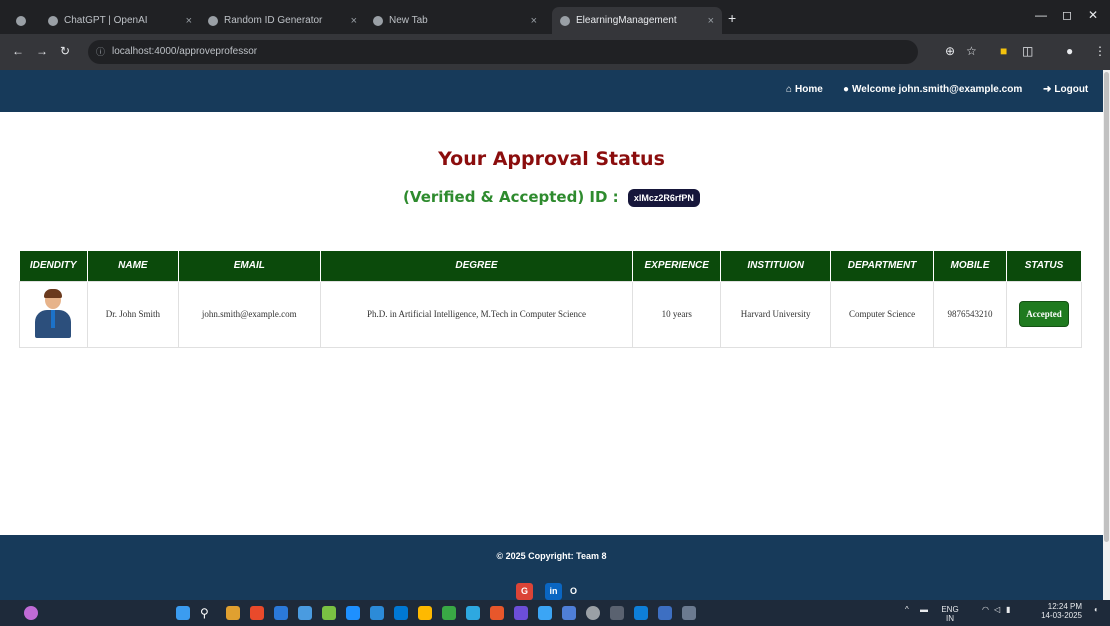 This screenshot has width=1110, height=626. What do you see at coordinates (183, 613) in the screenshot?
I see `start-icon` at bounding box center [183, 613].